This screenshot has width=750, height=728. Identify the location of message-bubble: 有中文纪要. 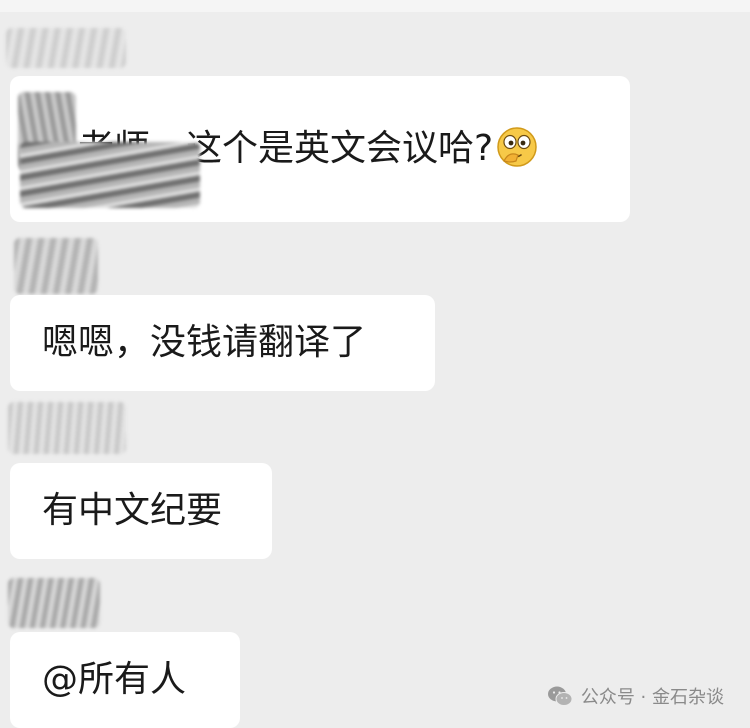
(141, 511).